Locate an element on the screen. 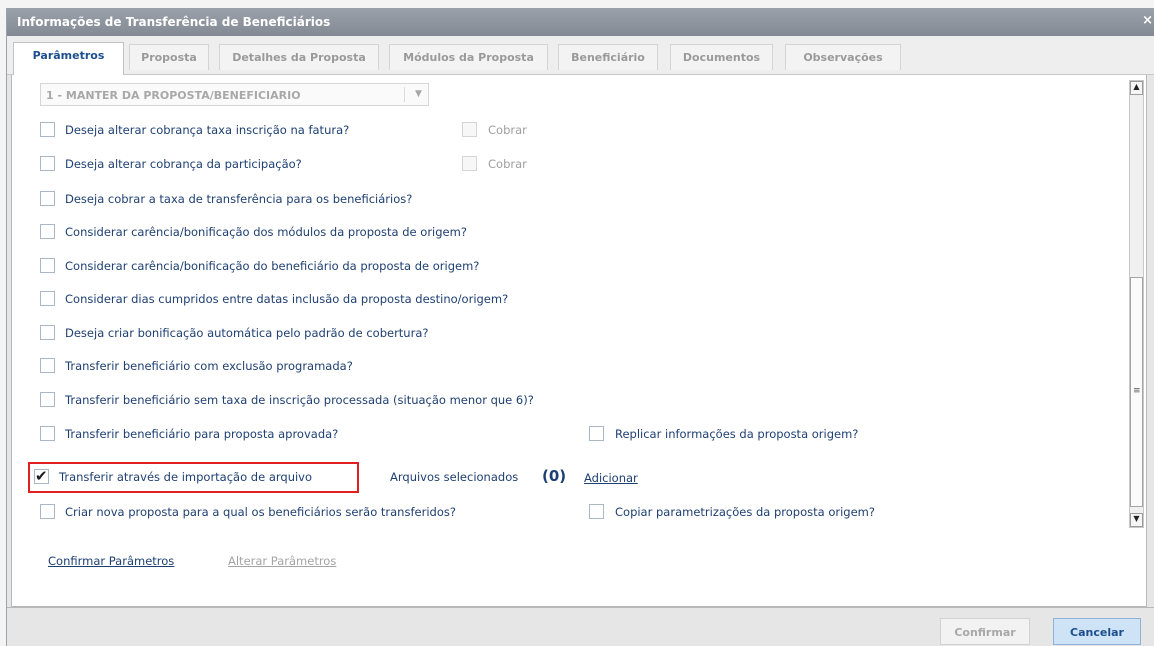  tab-beneficiario: Beneficiário is located at coordinates (608, 57).